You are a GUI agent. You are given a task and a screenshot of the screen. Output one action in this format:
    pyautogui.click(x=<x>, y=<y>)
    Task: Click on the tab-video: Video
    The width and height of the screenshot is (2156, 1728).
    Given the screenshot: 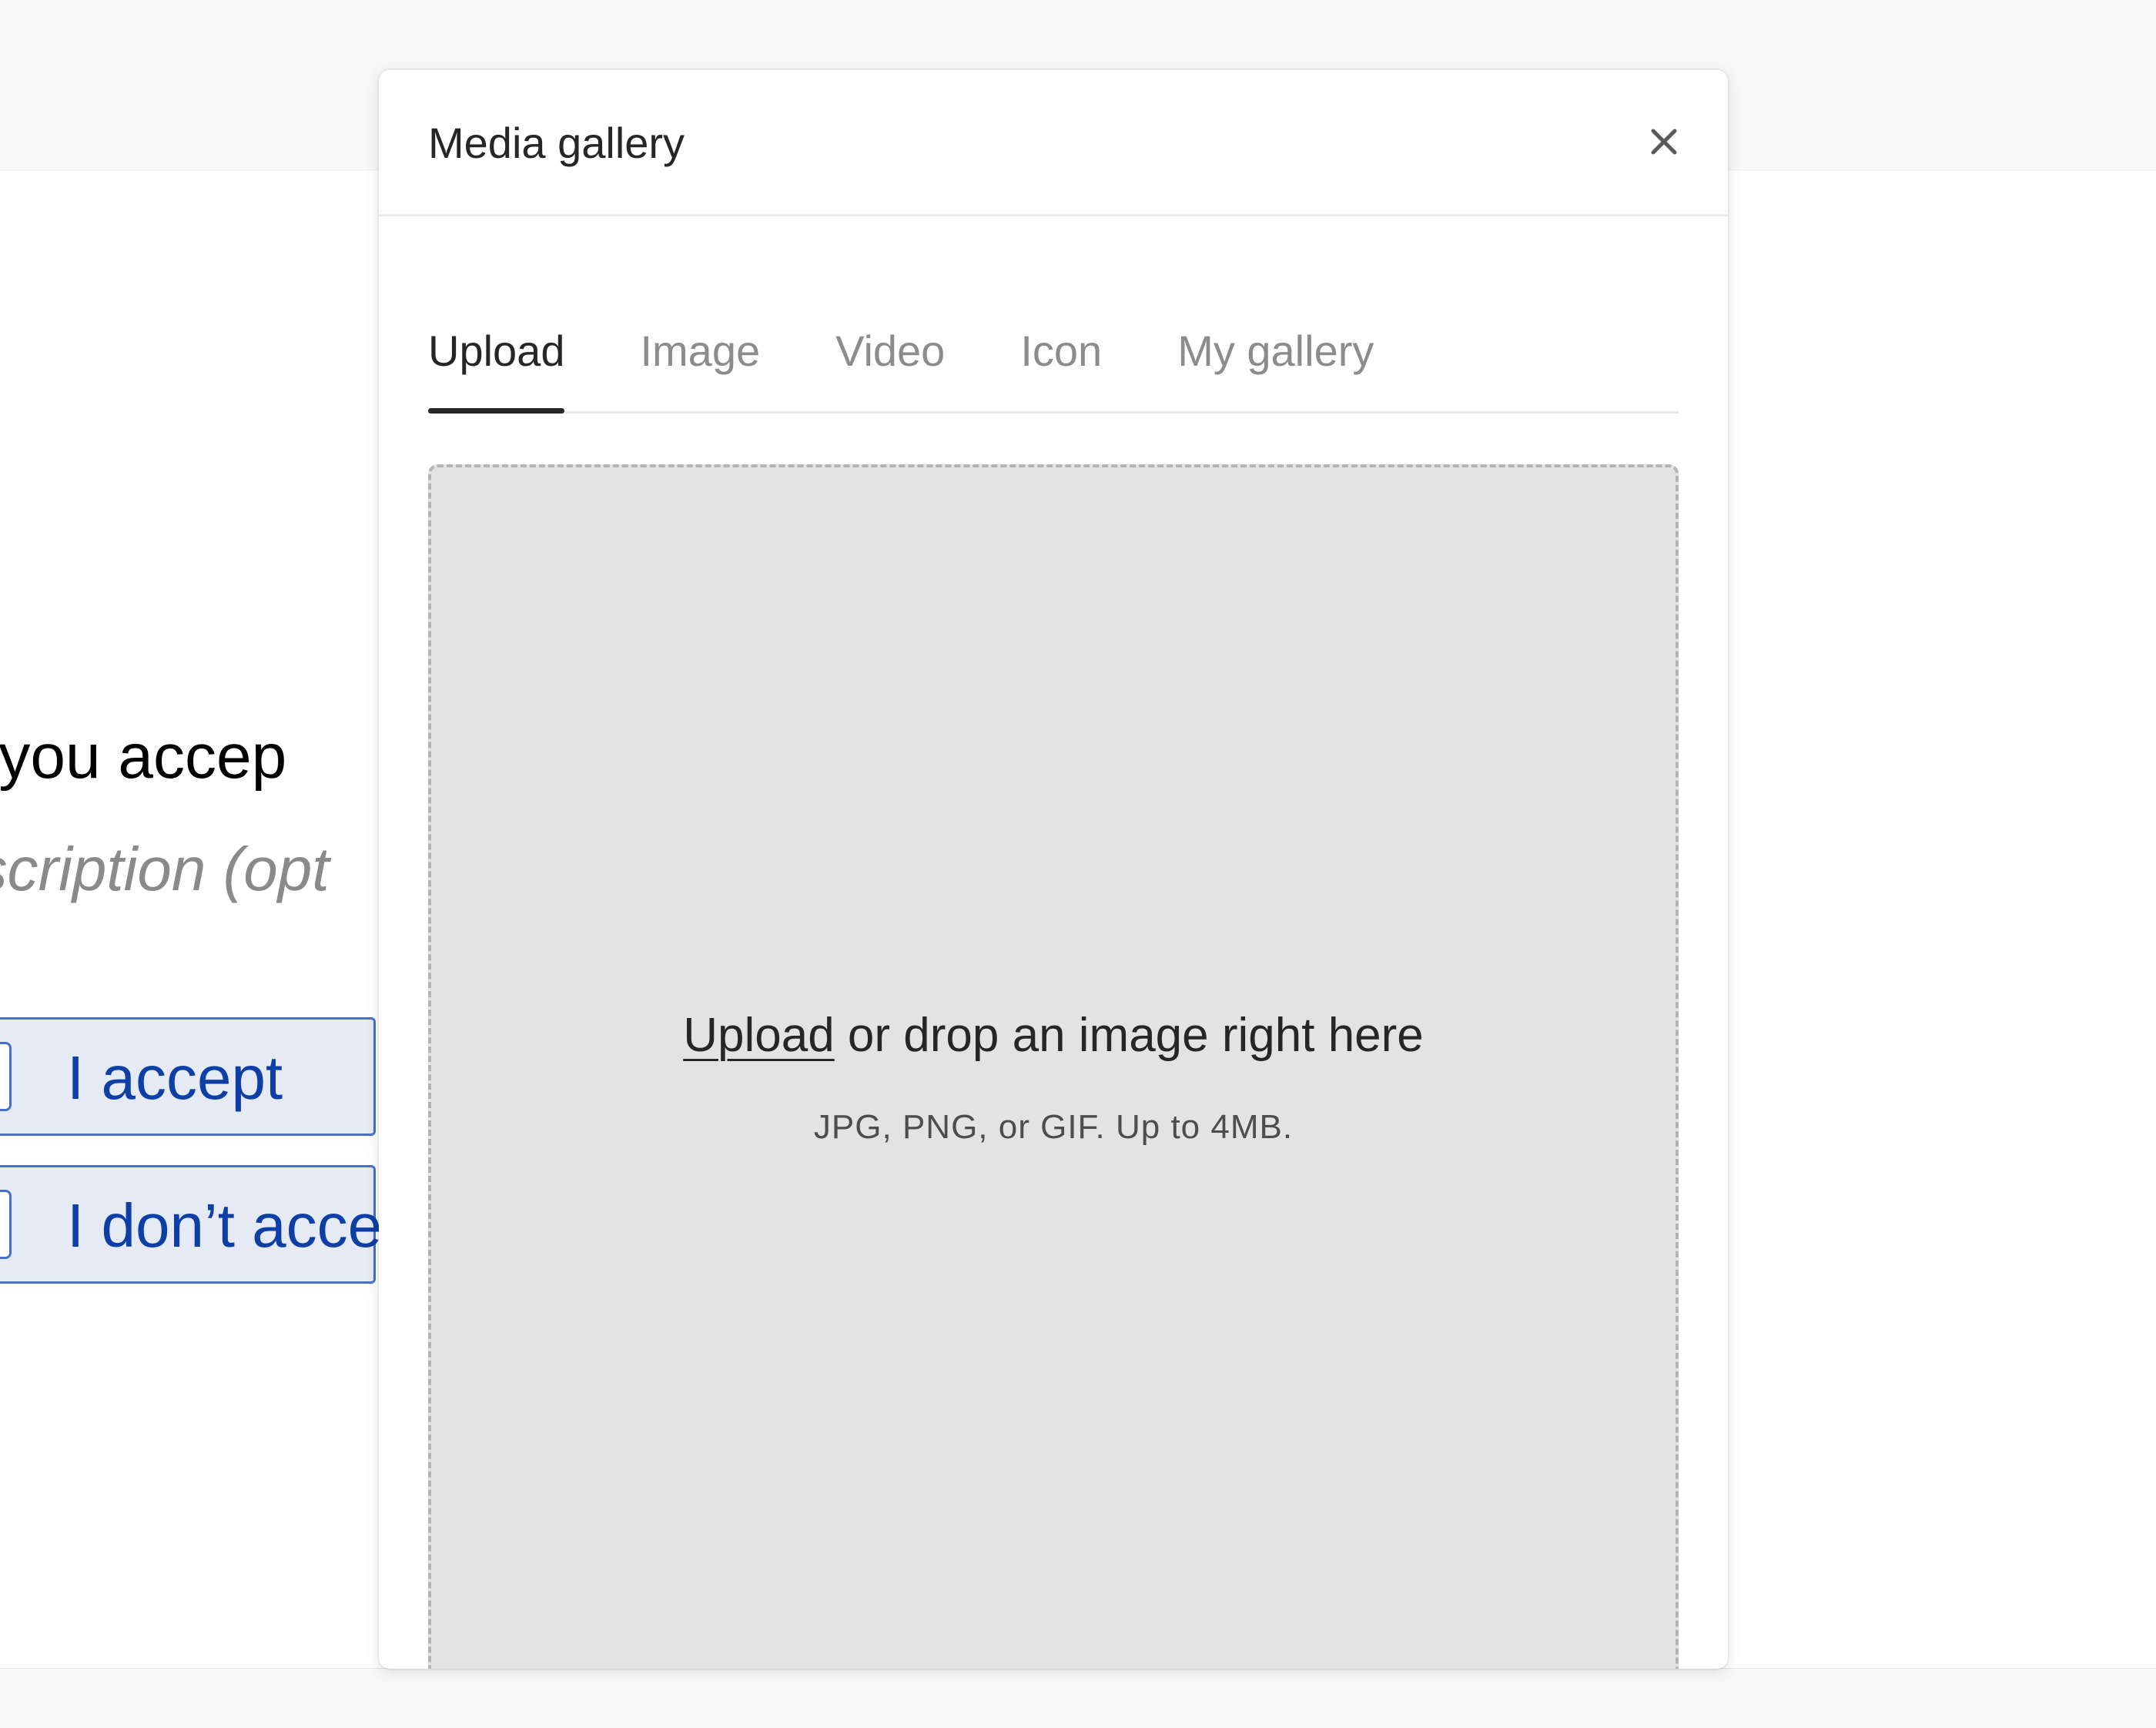 What is the action you would take?
    pyautogui.click(x=890, y=368)
    